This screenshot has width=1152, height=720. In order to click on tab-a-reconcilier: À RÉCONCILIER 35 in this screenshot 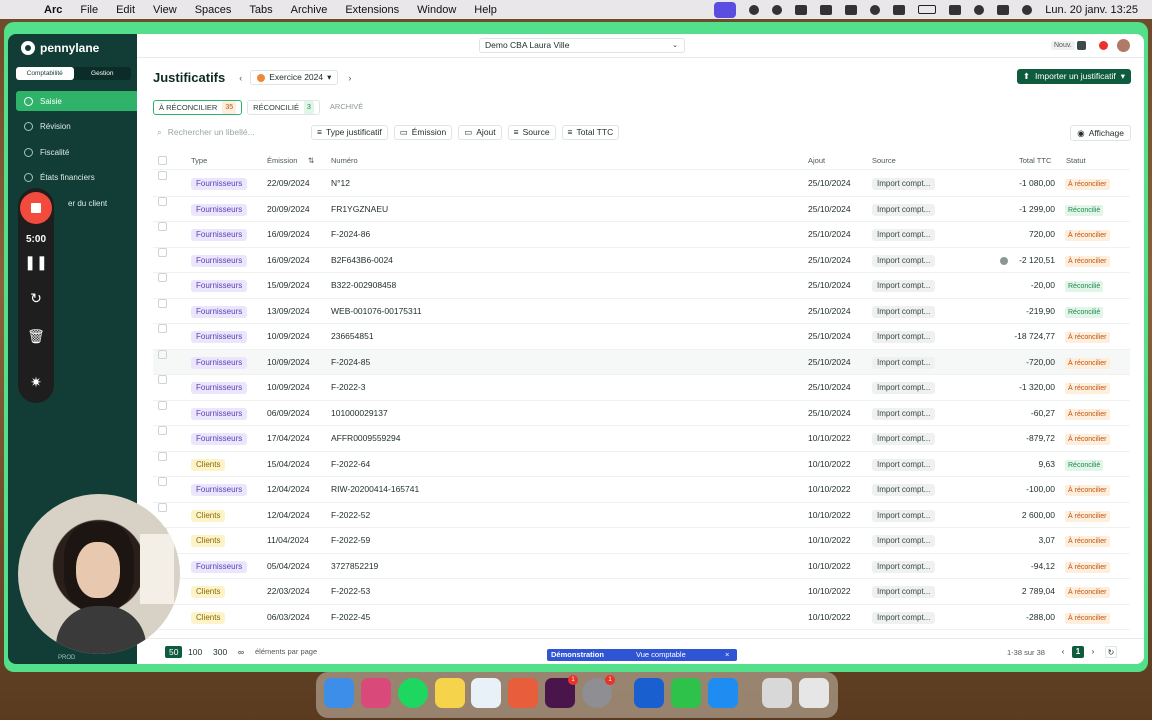, I will do `click(198, 107)`.